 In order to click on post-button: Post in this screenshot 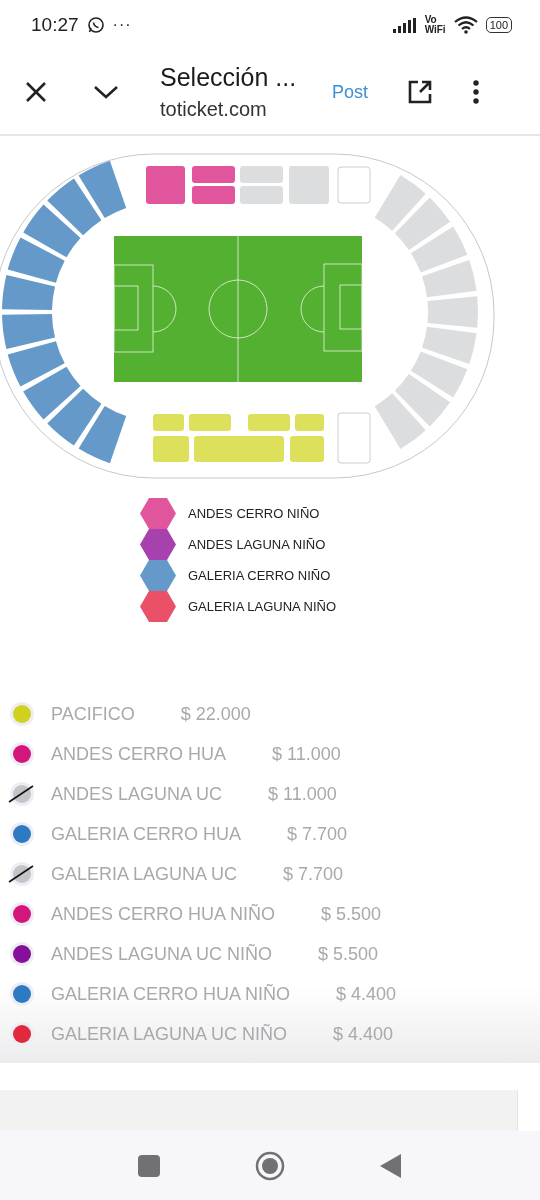, I will do `click(350, 92)`.